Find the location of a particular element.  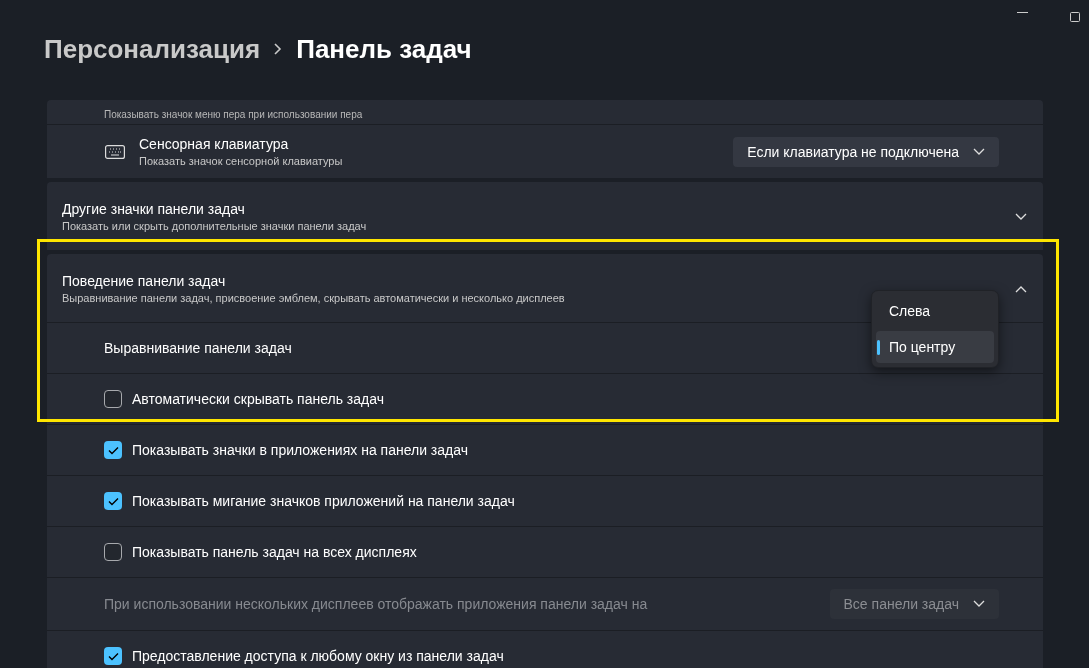

setting-label: При использовании нескольких дисплеев отображать приложения панели задач на is located at coordinates (376, 604).